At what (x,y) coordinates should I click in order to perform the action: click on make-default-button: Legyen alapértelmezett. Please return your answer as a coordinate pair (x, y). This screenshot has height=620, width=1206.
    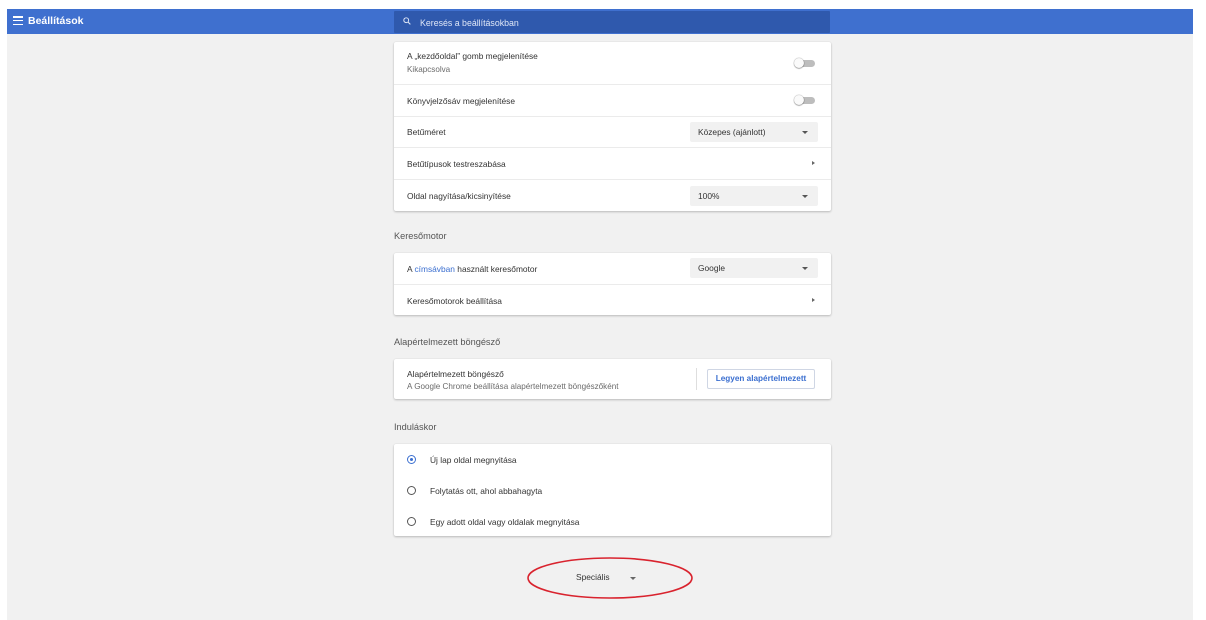
    Looking at the image, I should click on (761, 379).